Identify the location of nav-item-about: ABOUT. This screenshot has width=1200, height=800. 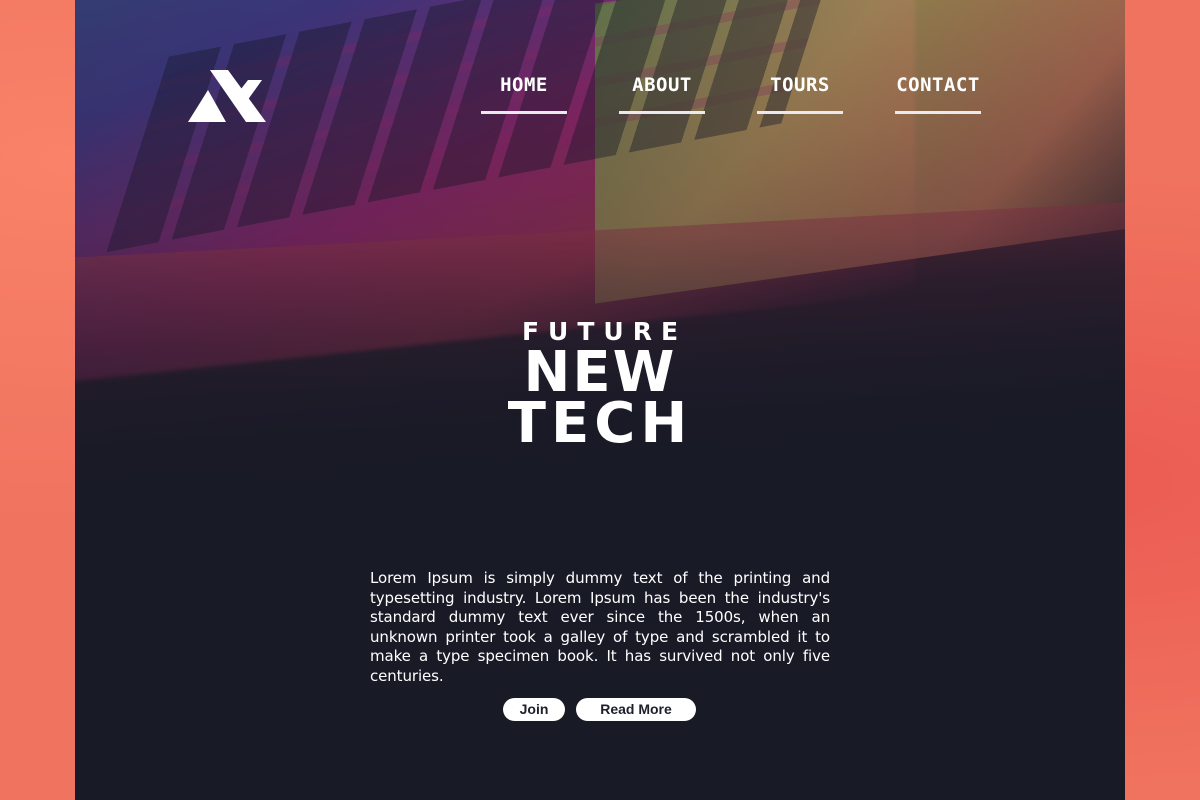
(662, 94).